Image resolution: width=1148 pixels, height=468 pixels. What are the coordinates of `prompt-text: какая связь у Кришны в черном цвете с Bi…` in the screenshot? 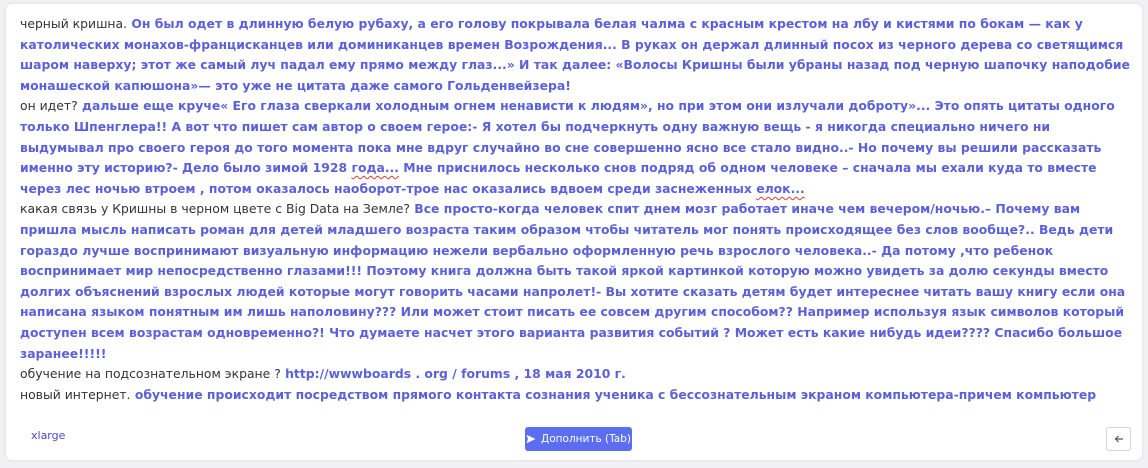 It's located at (215, 209).